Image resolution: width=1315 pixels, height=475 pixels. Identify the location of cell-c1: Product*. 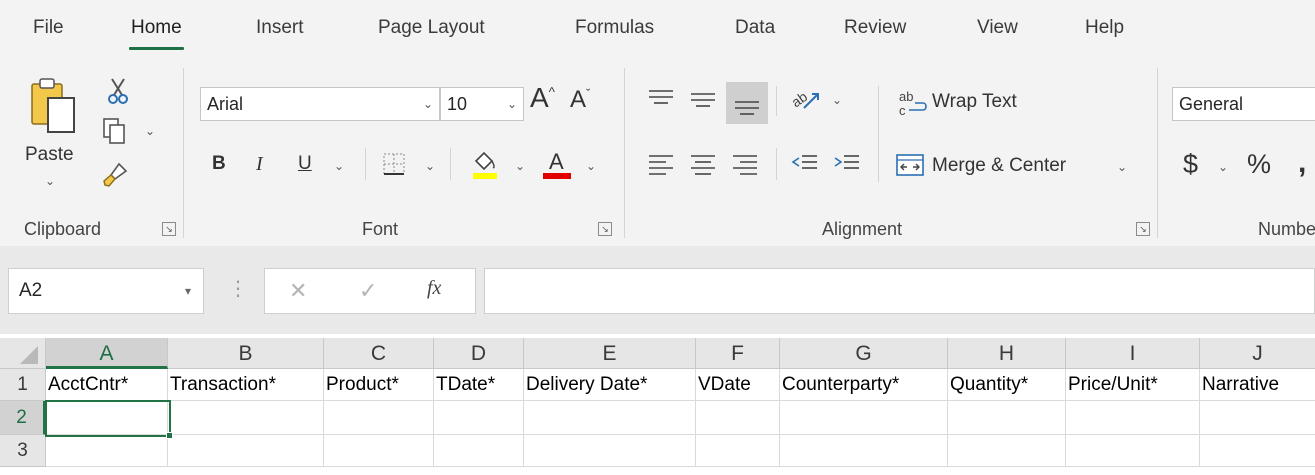
(379, 385).